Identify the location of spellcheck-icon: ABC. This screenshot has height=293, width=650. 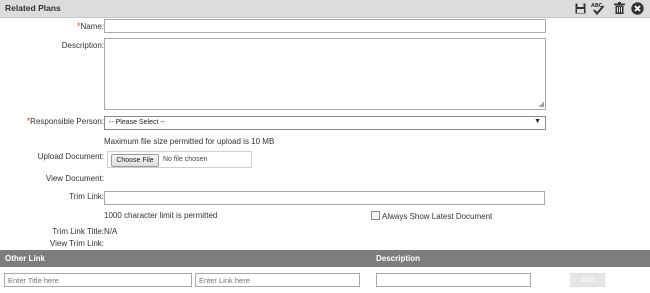
(598, 8).